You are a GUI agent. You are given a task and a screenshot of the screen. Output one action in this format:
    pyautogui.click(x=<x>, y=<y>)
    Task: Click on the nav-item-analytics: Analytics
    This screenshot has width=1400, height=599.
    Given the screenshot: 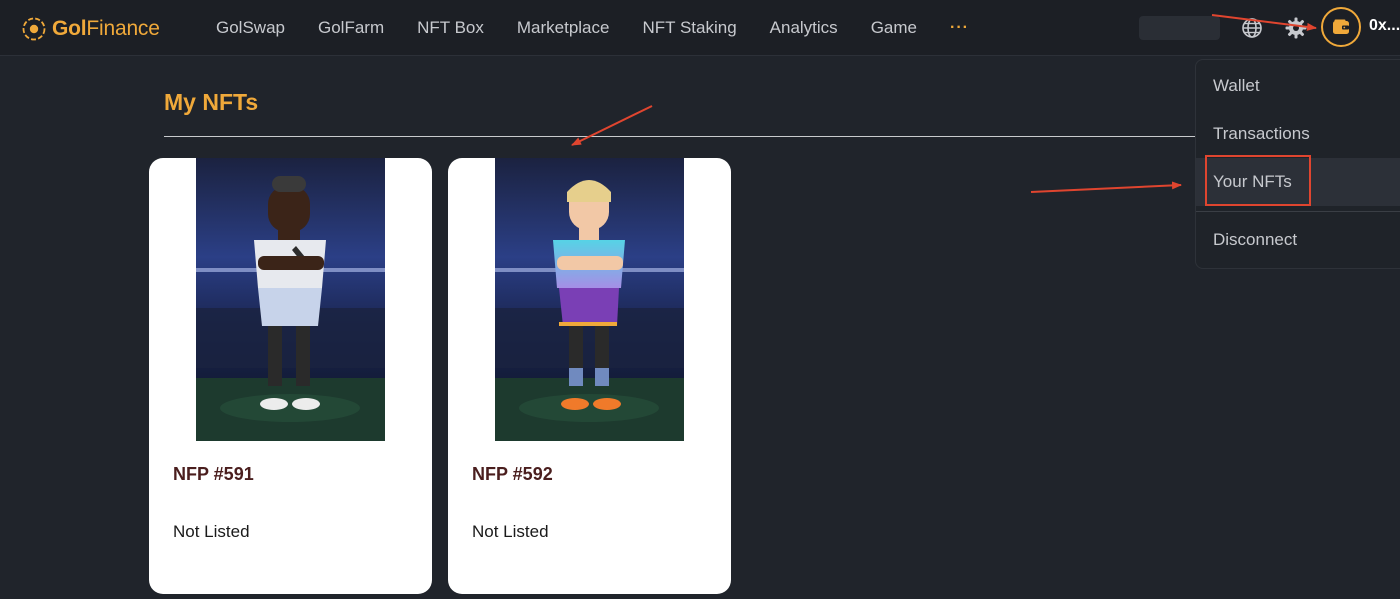 What is the action you would take?
    pyautogui.click(x=804, y=28)
    